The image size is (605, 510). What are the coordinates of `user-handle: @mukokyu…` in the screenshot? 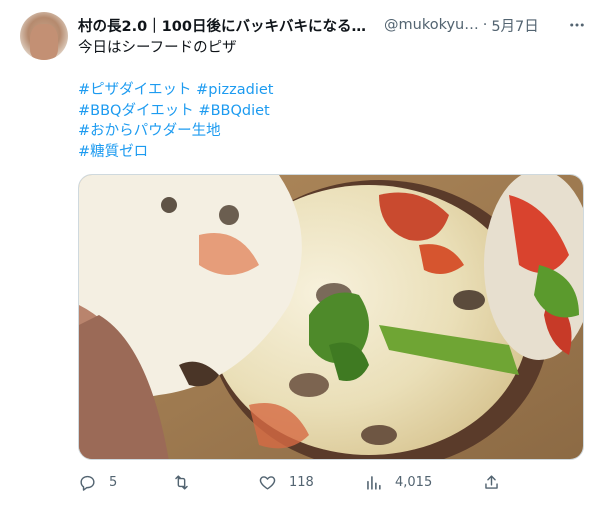 It's located at (431, 25).